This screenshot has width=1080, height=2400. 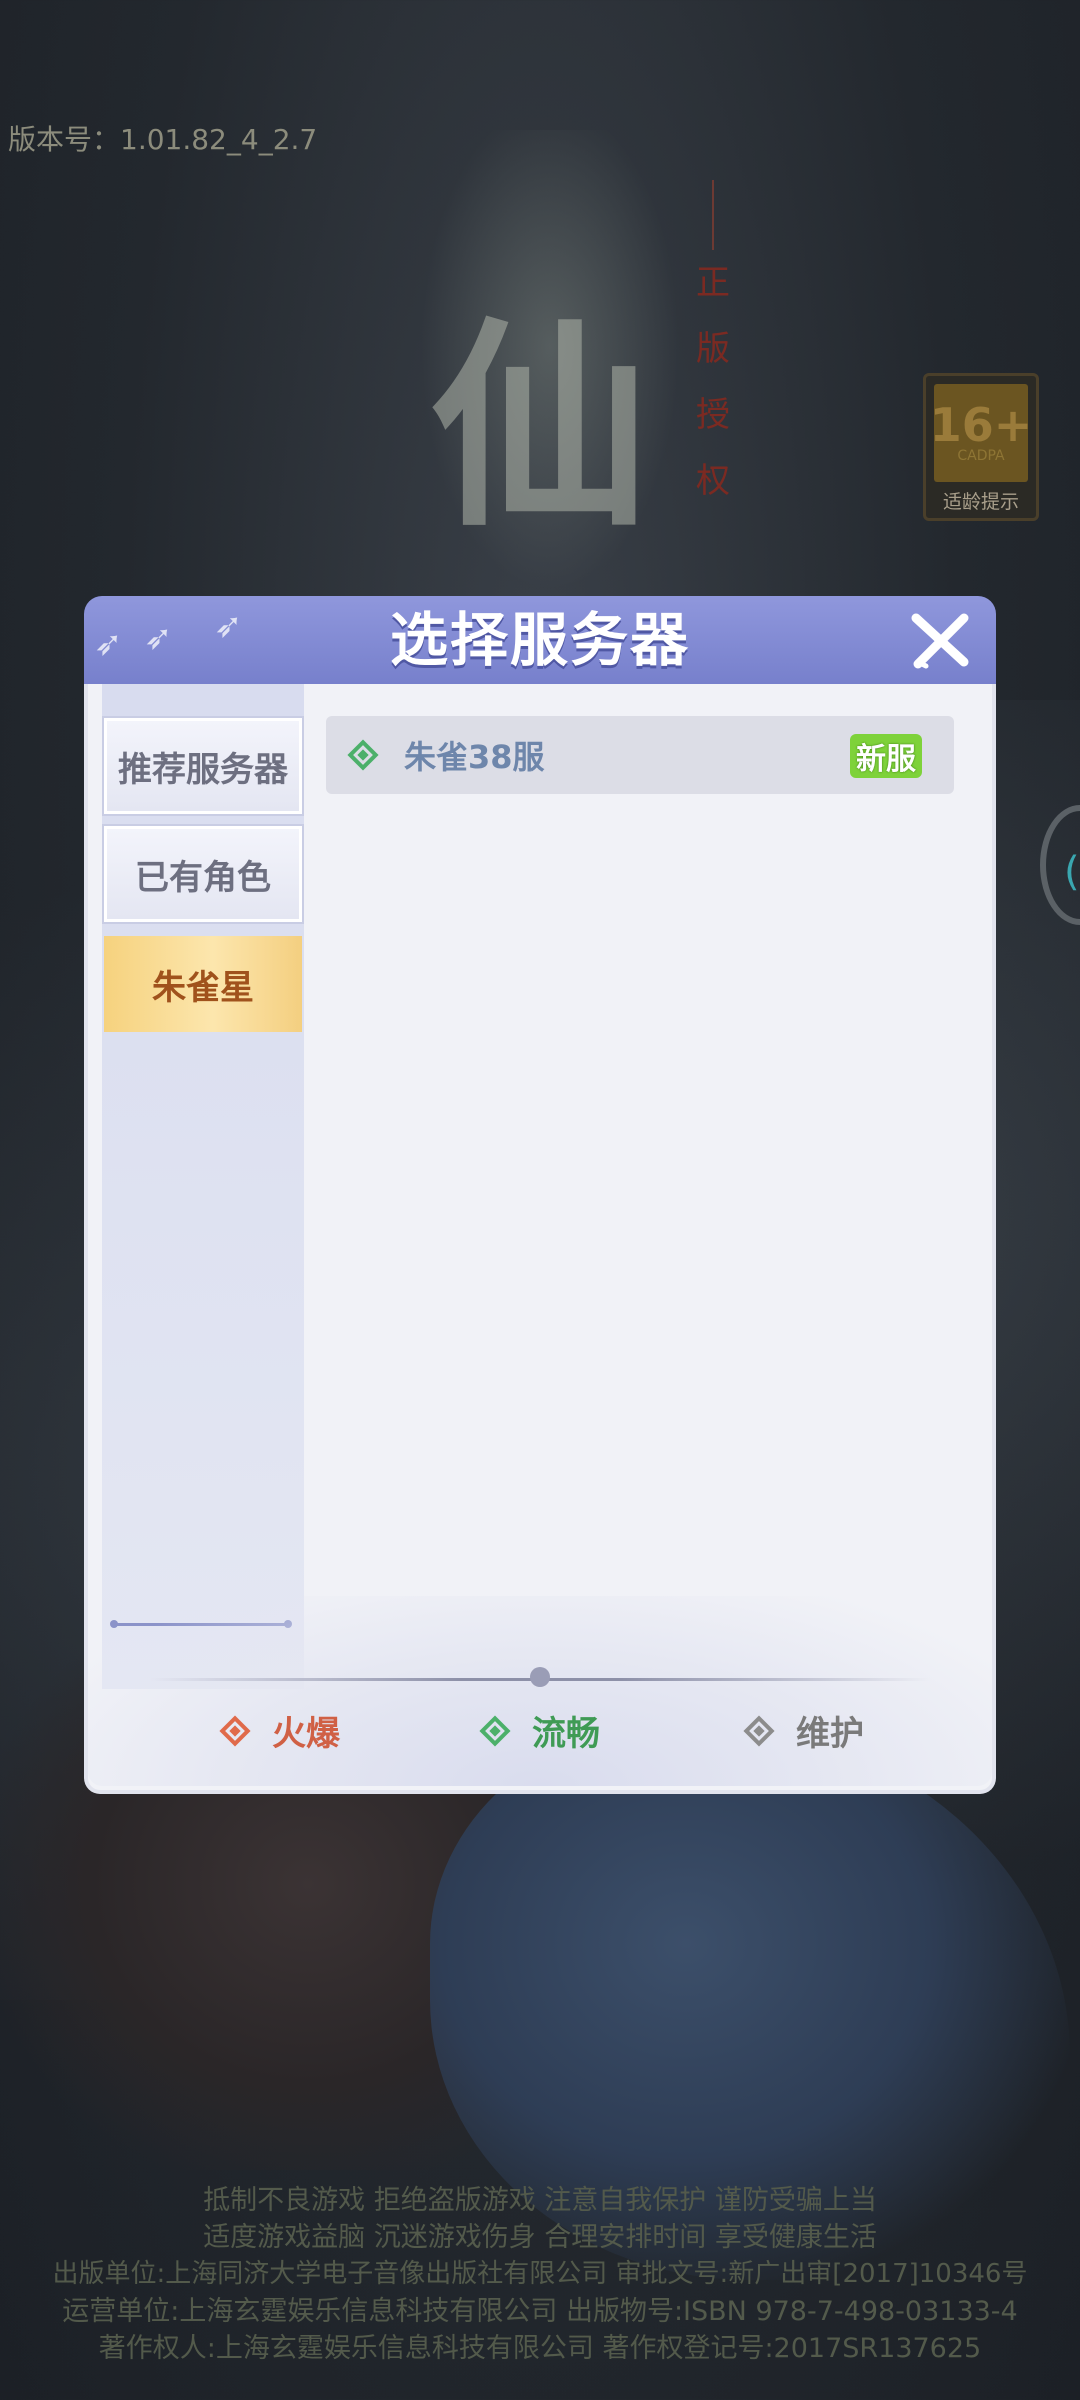 What do you see at coordinates (540, 2237) in the screenshot?
I see `health-notice-line-2: 适度游戏益脑 沉迷游戏伤身 合理安排时间 享受健康生活` at bounding box center [540, 2237].